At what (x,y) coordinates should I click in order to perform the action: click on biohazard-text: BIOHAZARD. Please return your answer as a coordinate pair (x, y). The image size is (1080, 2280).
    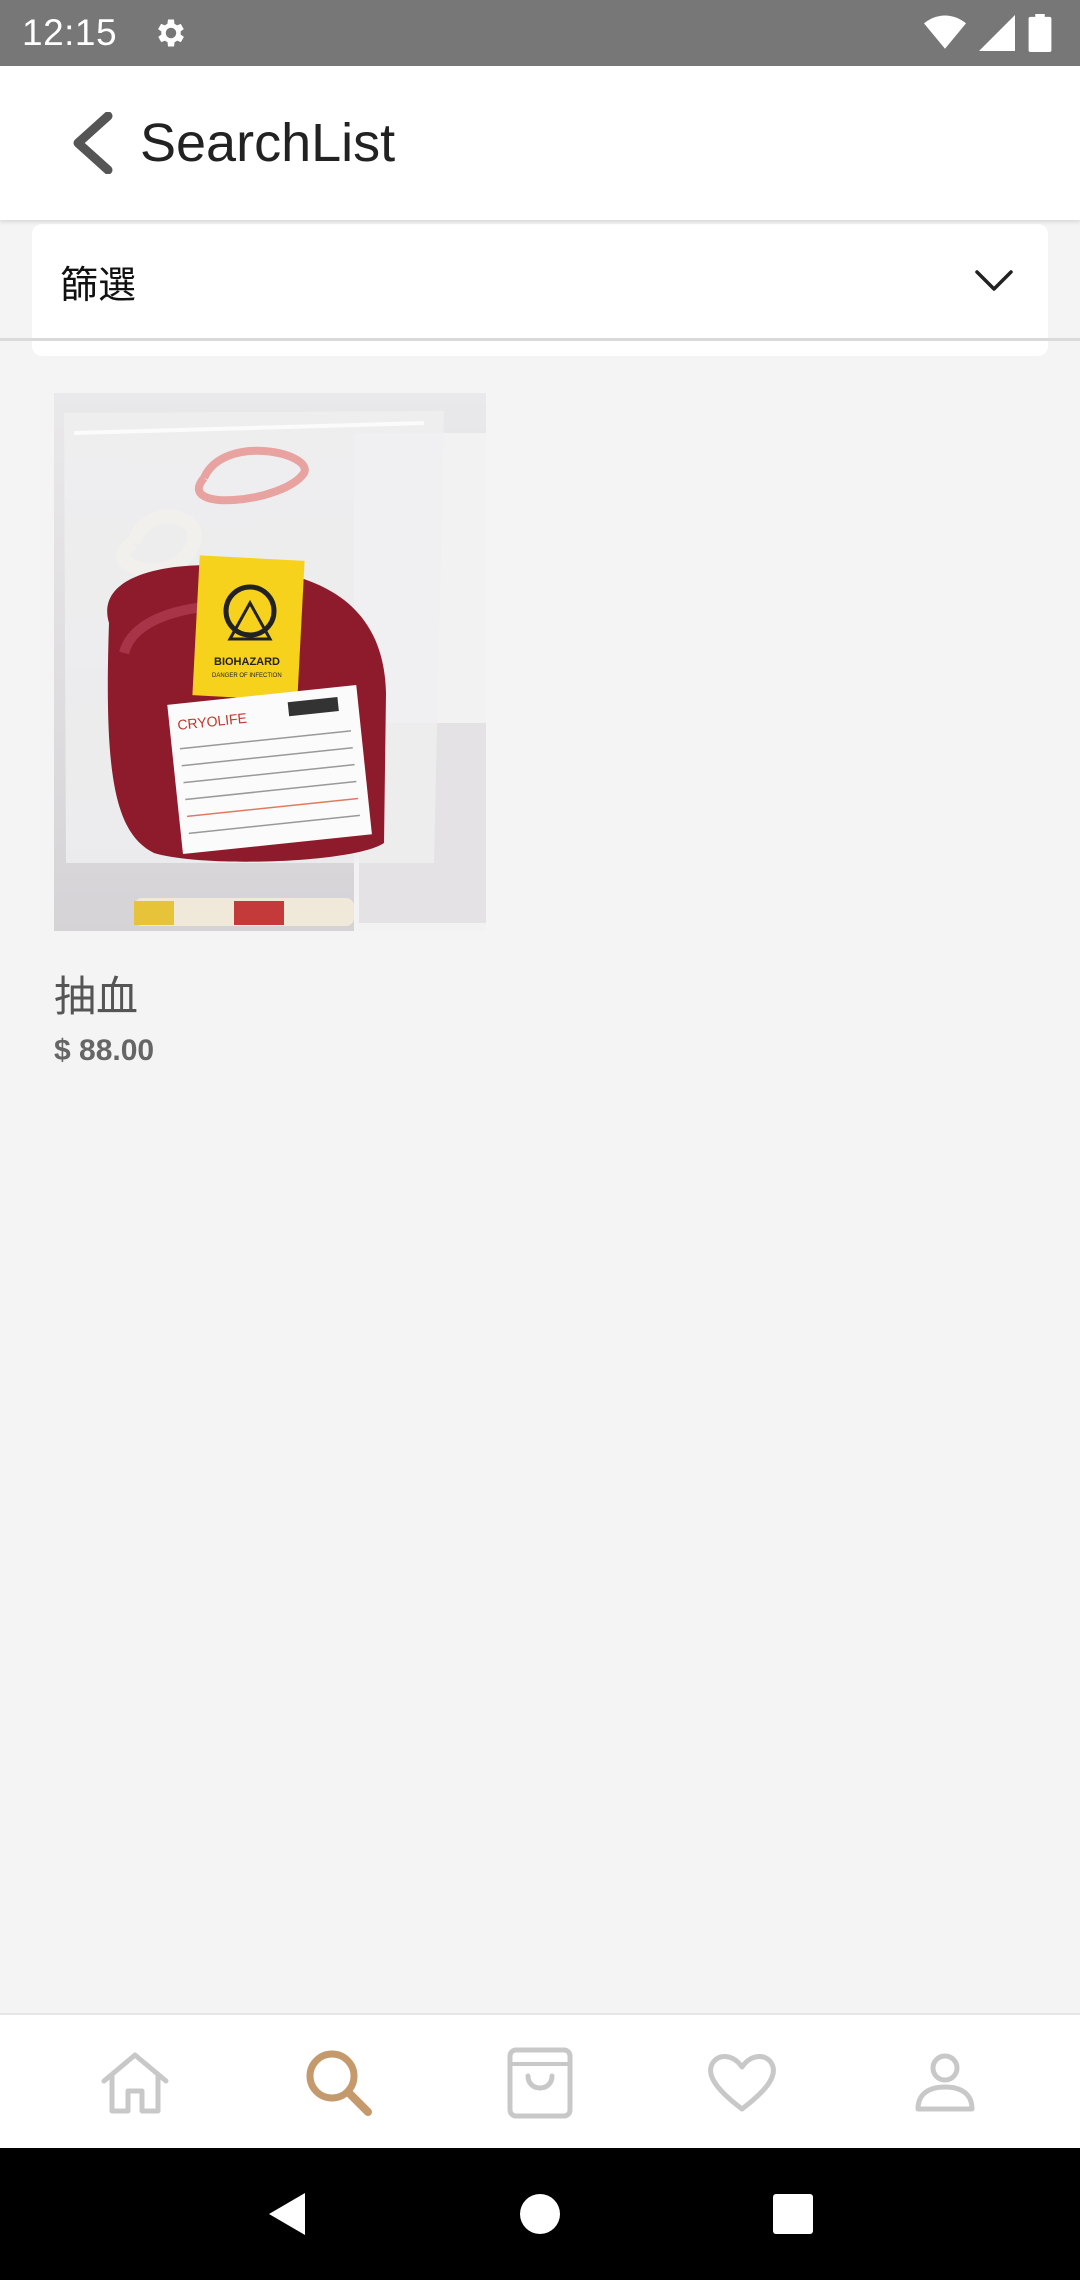
    Looking at the image, I should click on (247, 662).